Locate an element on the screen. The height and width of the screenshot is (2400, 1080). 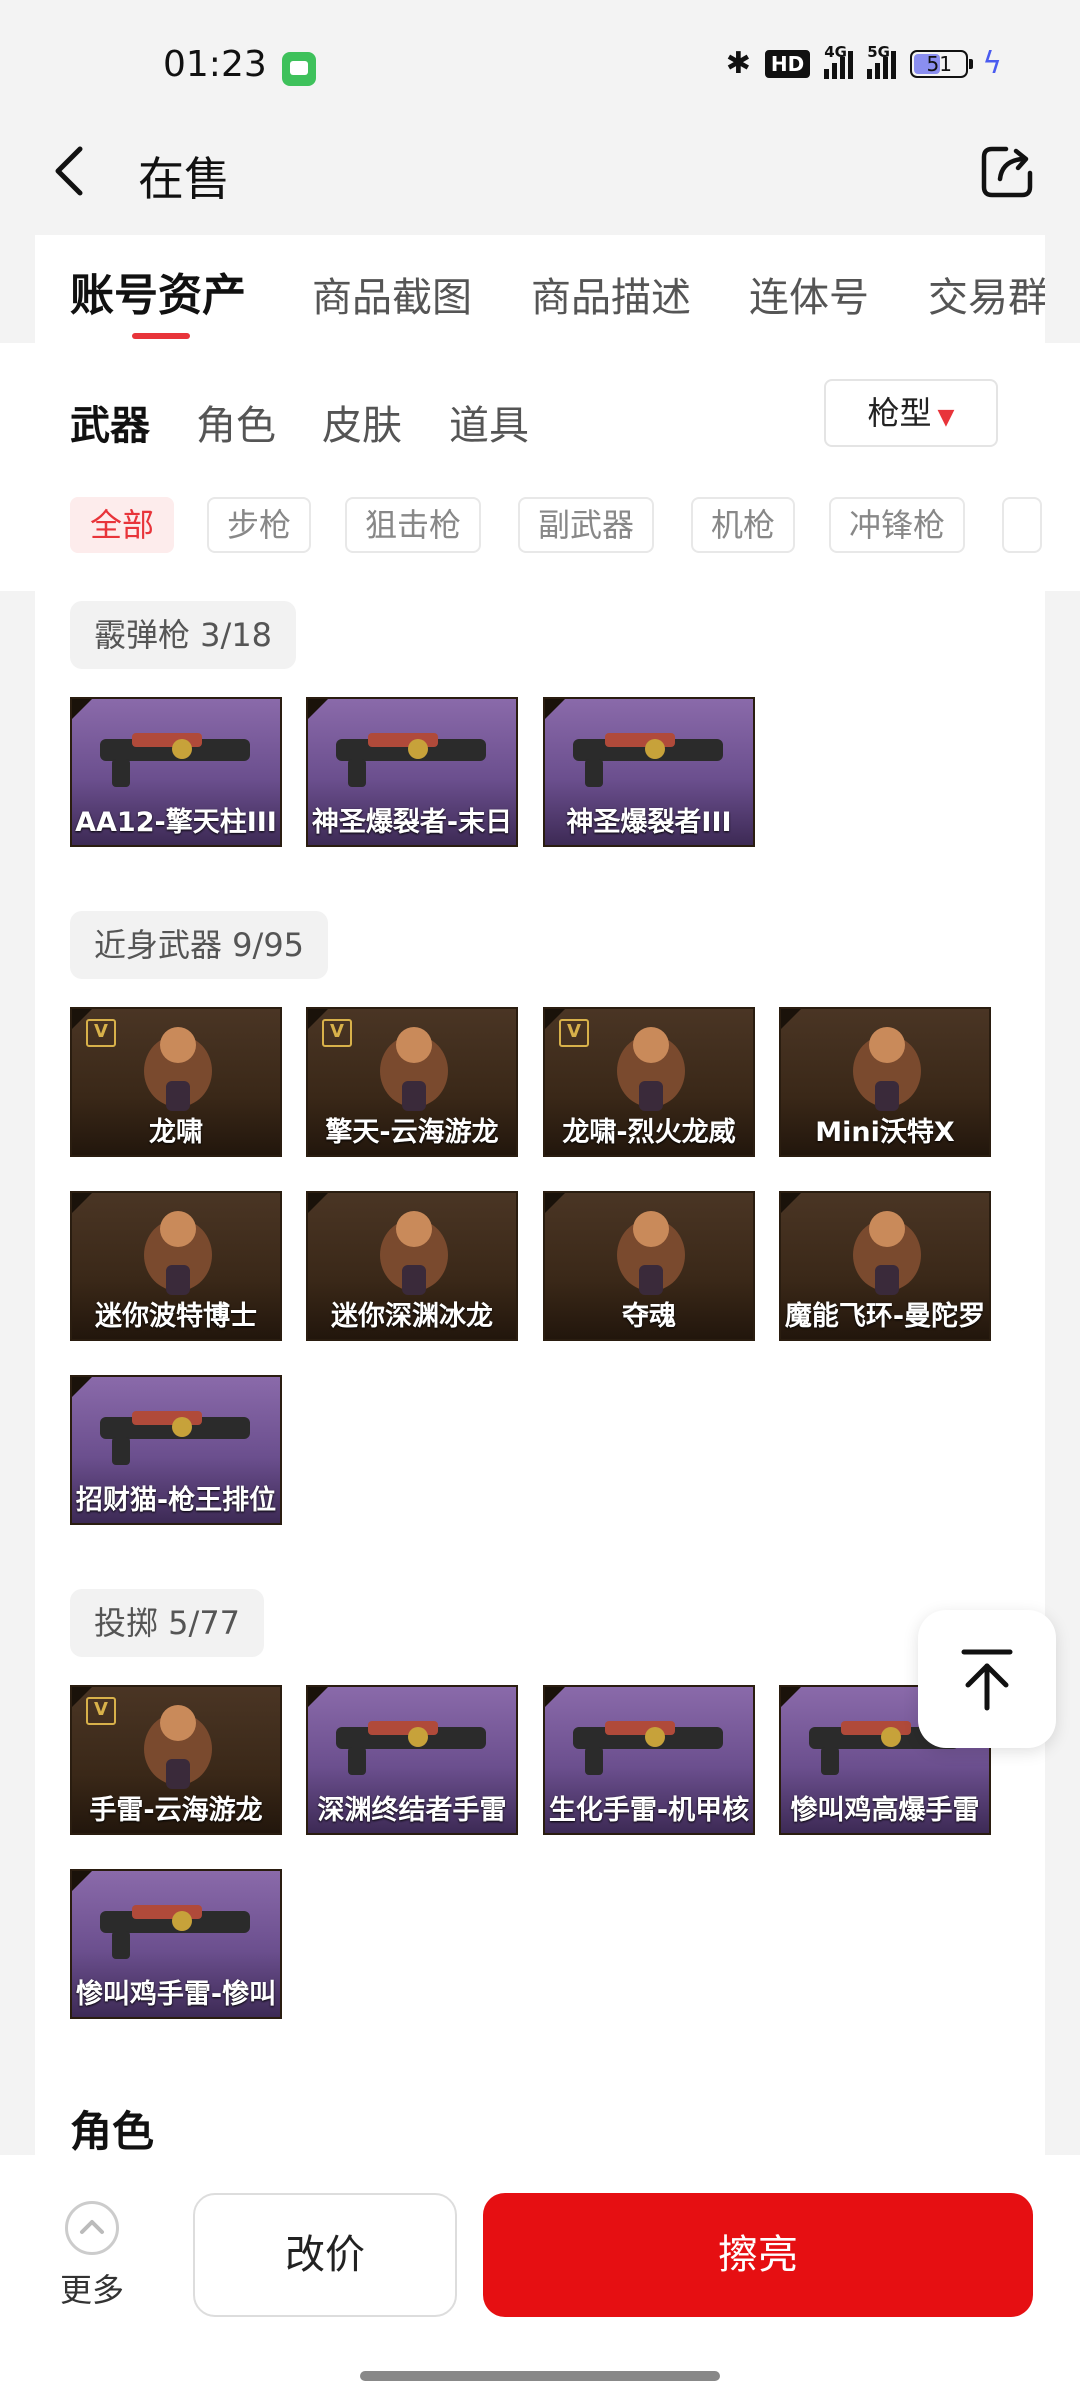
bottom-action-bar: 更多 改价 擦亮 is located at coordinates (540, 2277).